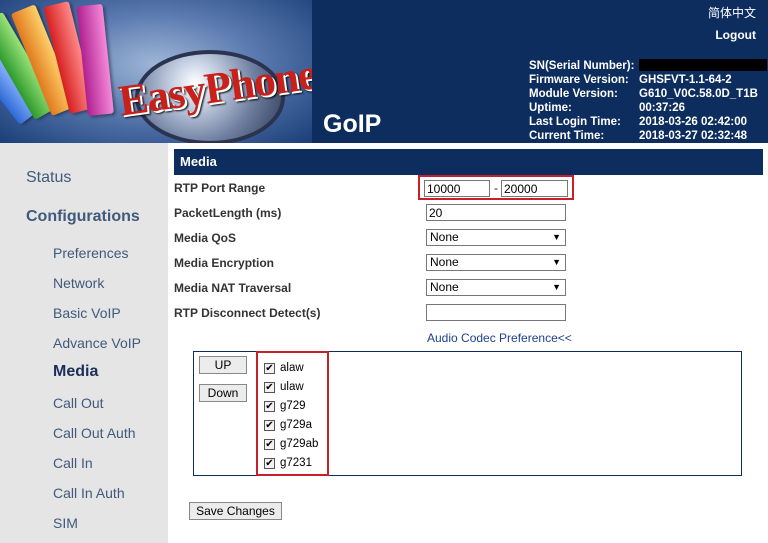 This screenshot has width=768, height=543. I want to click on media-encryption-label: Media Encryption, so click(224, 263).